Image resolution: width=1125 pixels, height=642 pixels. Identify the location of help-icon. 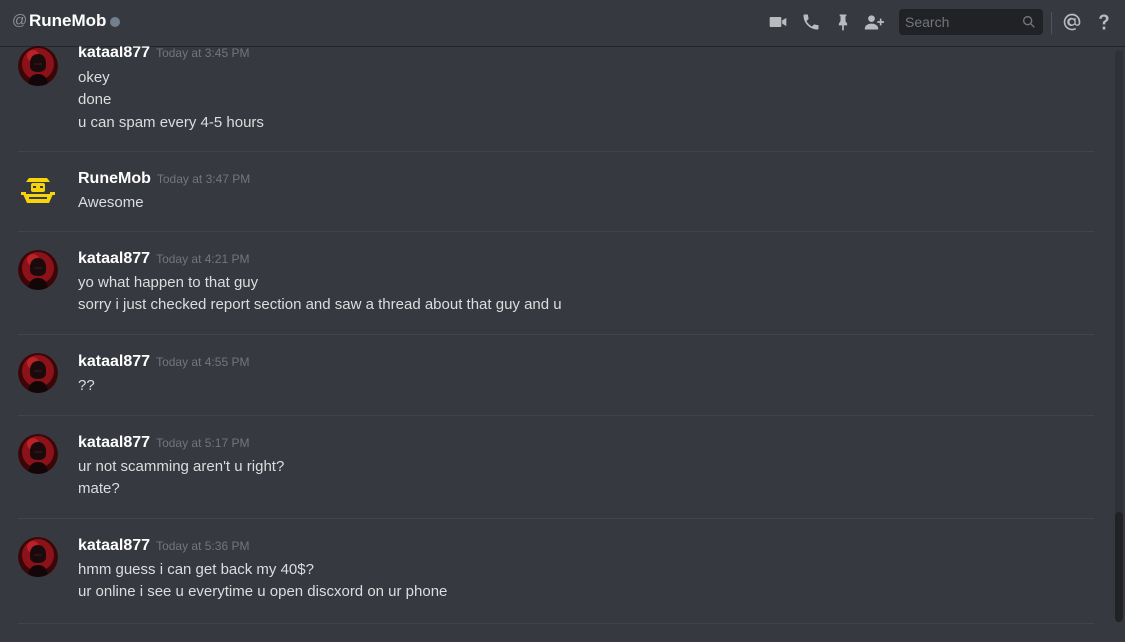
(1104, 22).